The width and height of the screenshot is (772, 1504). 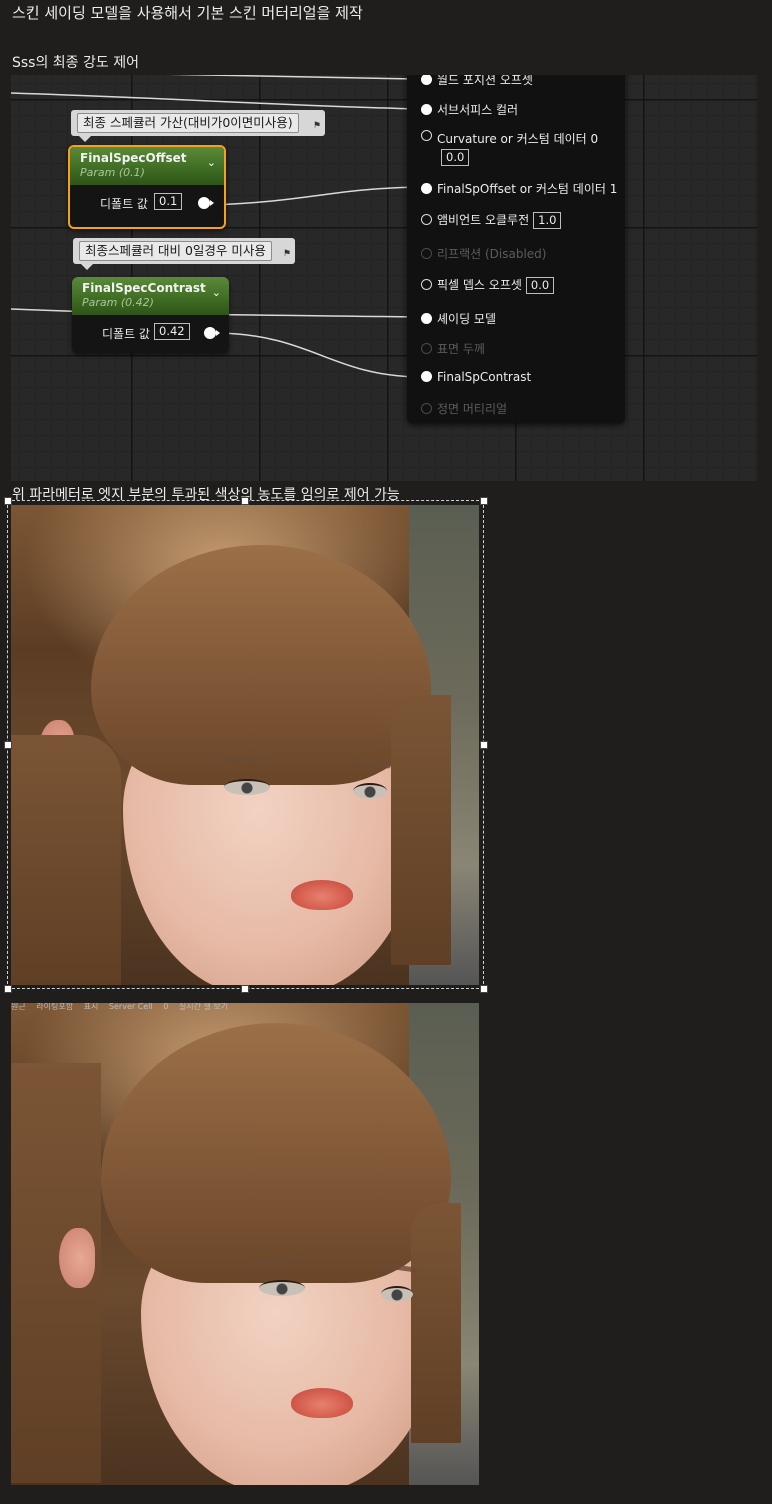 I want to click on pin-label: 셰이딩 모델, so click(x=467, y=319).